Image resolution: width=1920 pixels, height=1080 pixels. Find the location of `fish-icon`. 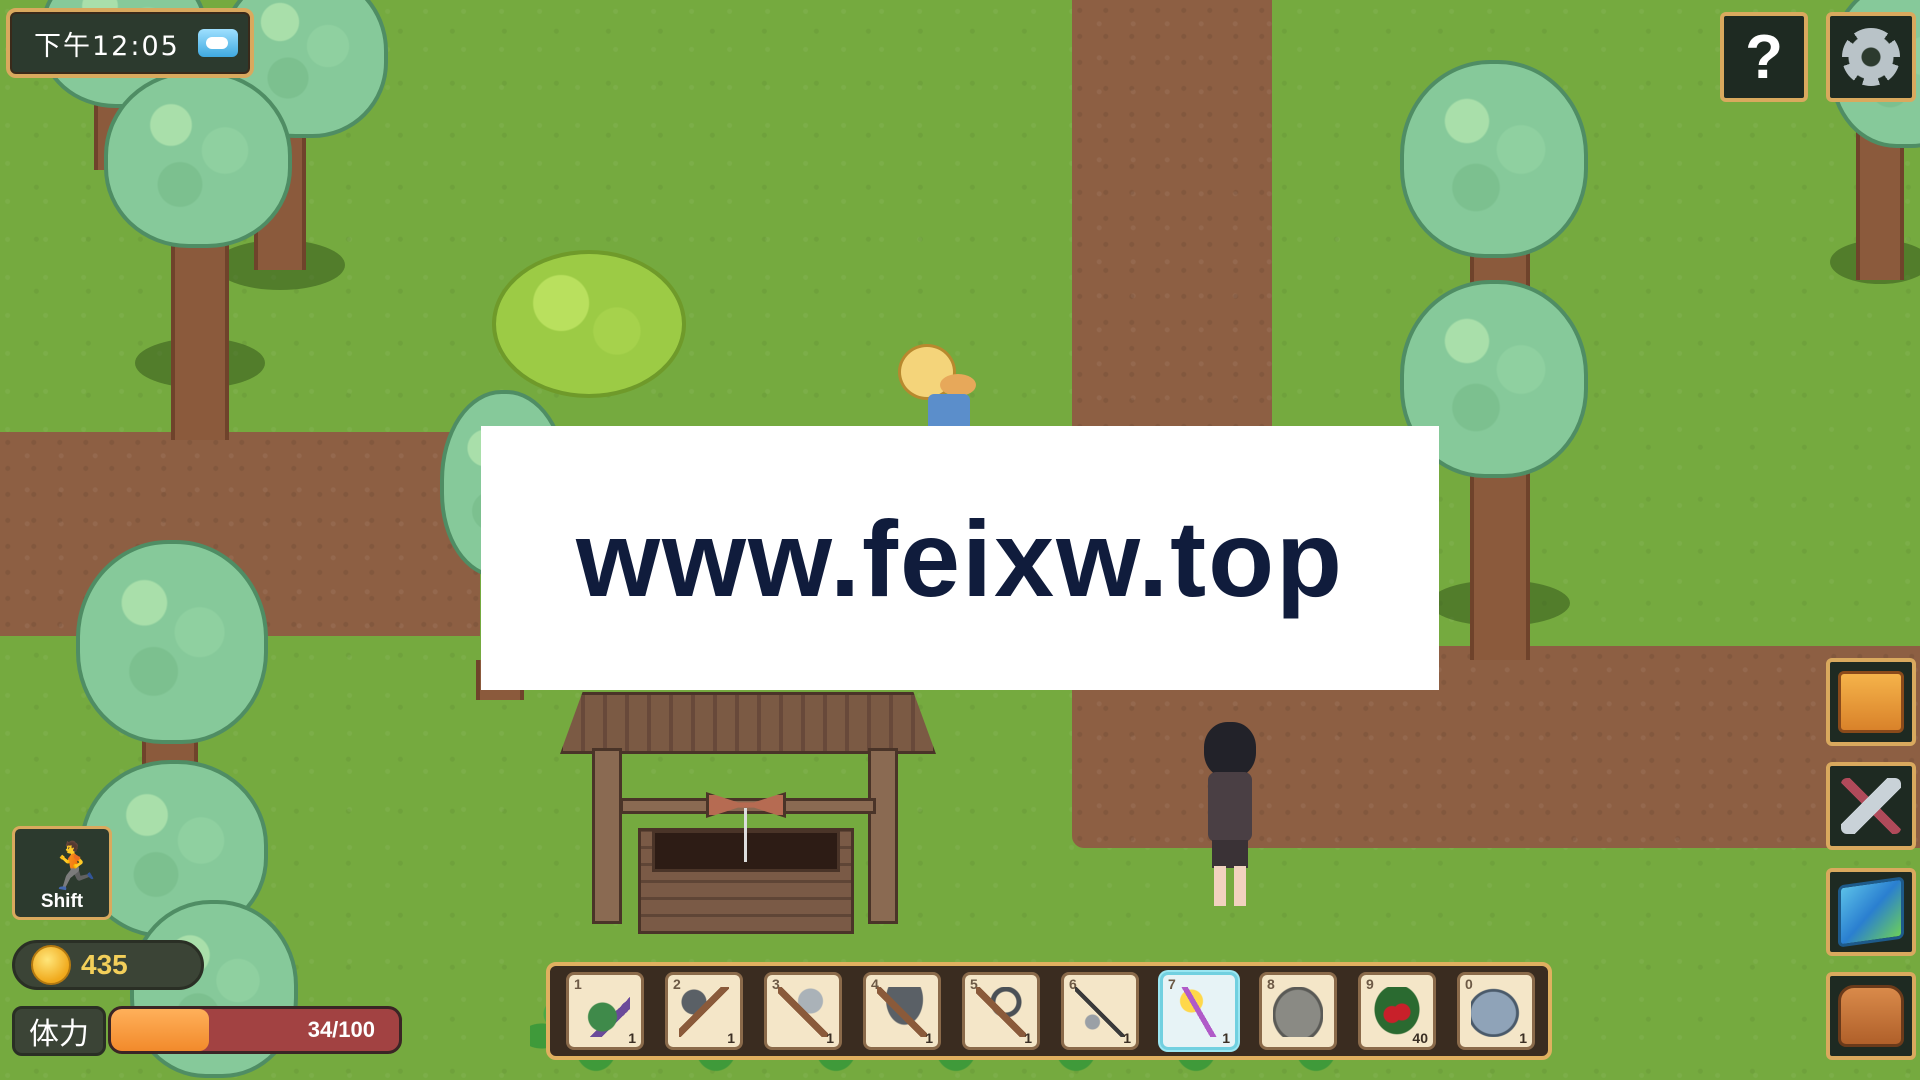

fish-icon is located at coordinates (1496, 1012).